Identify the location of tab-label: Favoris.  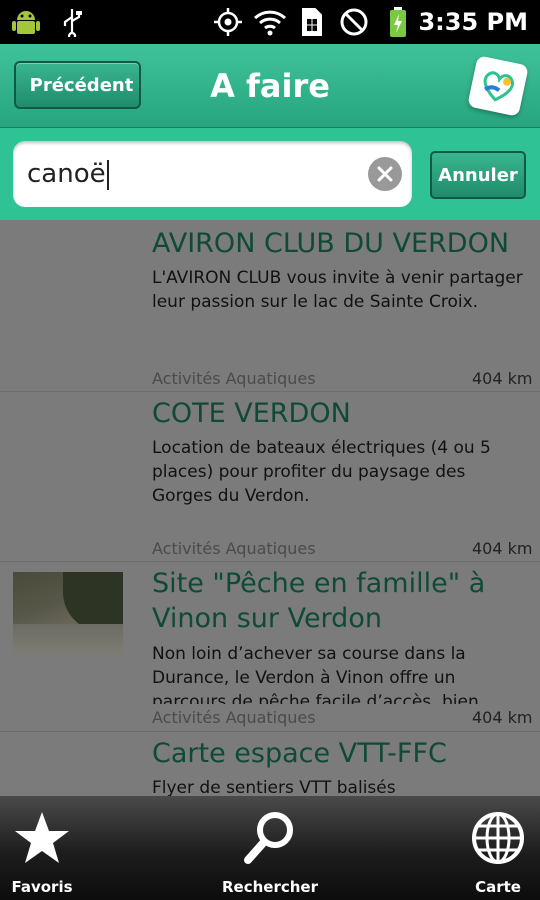
(42, 887).